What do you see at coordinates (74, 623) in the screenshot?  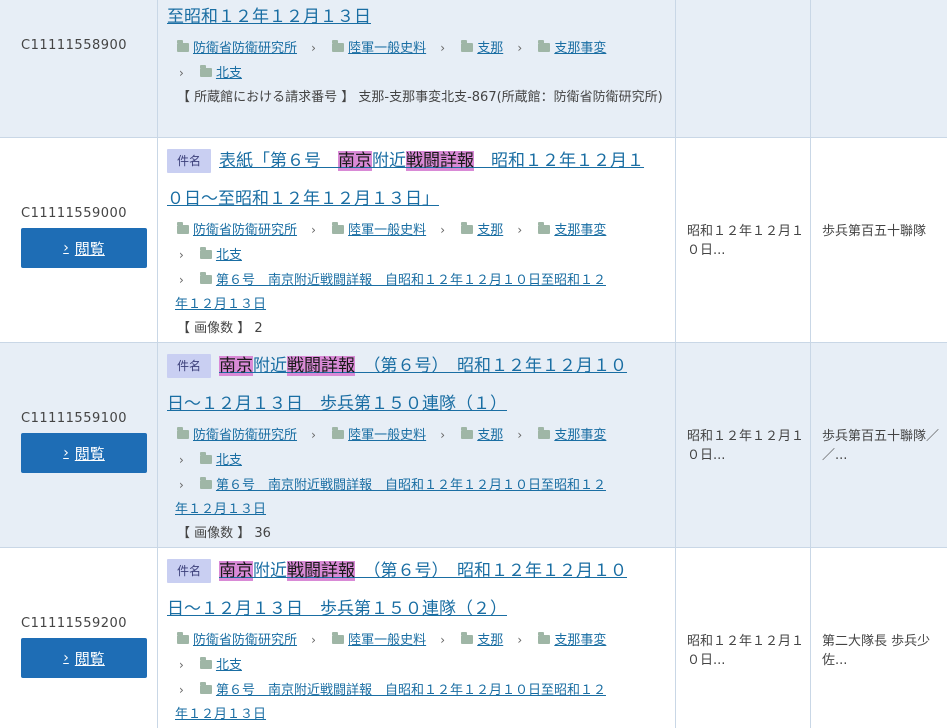 I see `reference-code: C11111559200` at bounding box center [74, 623].